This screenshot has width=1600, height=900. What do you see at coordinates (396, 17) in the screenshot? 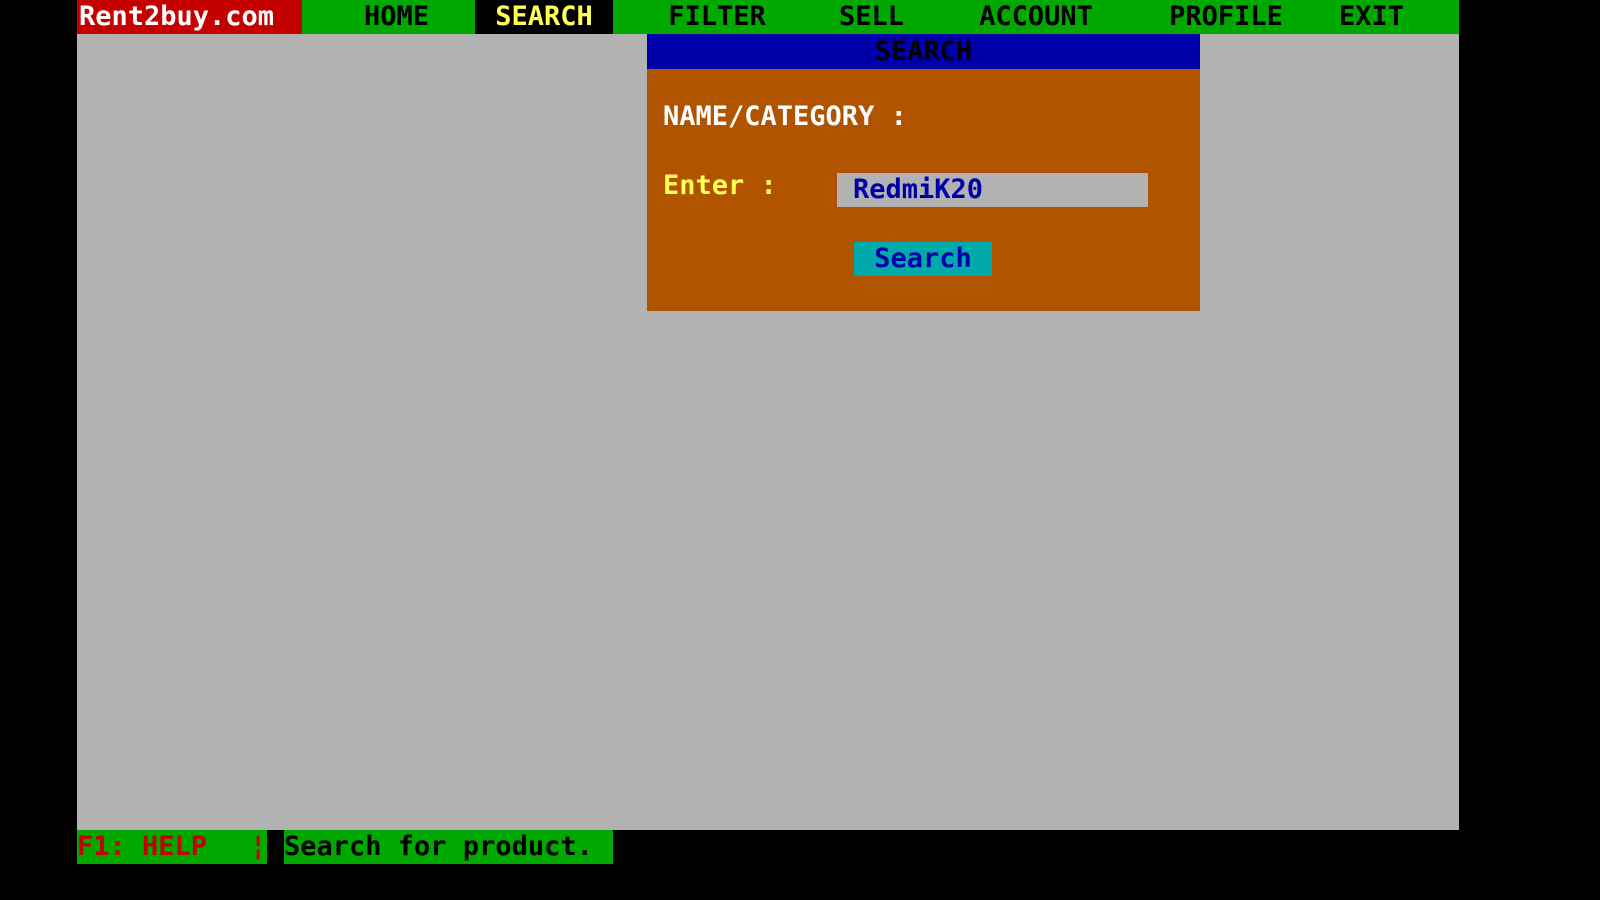
I see `menu-item-home: HOME` at bounding box center [396, 17].